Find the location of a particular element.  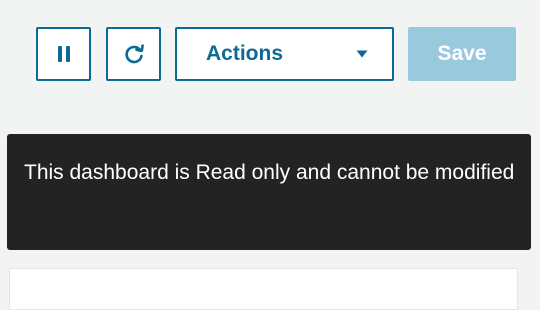

pause-icon is located at coordinates (64, 54).